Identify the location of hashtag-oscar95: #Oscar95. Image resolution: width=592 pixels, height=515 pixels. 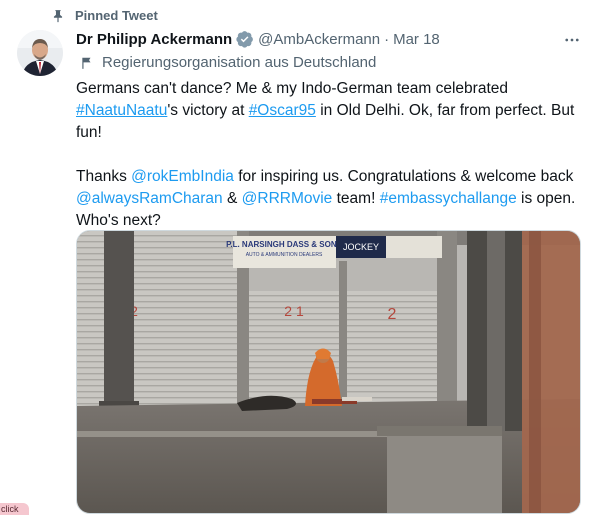
(282, 110).